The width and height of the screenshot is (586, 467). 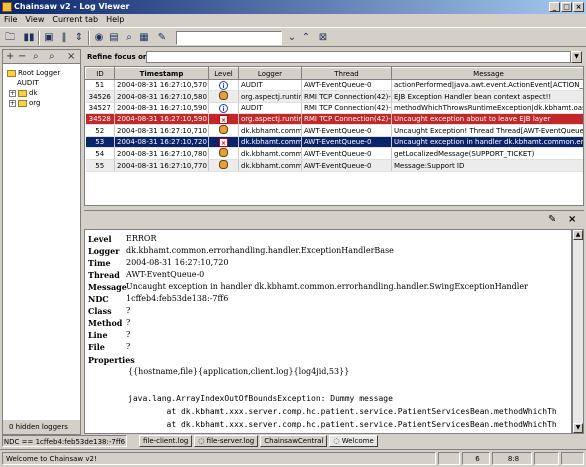 What do you see at coordinates (270, 73) in the screenshot?
I see `column-header-logger: Logger` at bounding box center [270, 73].